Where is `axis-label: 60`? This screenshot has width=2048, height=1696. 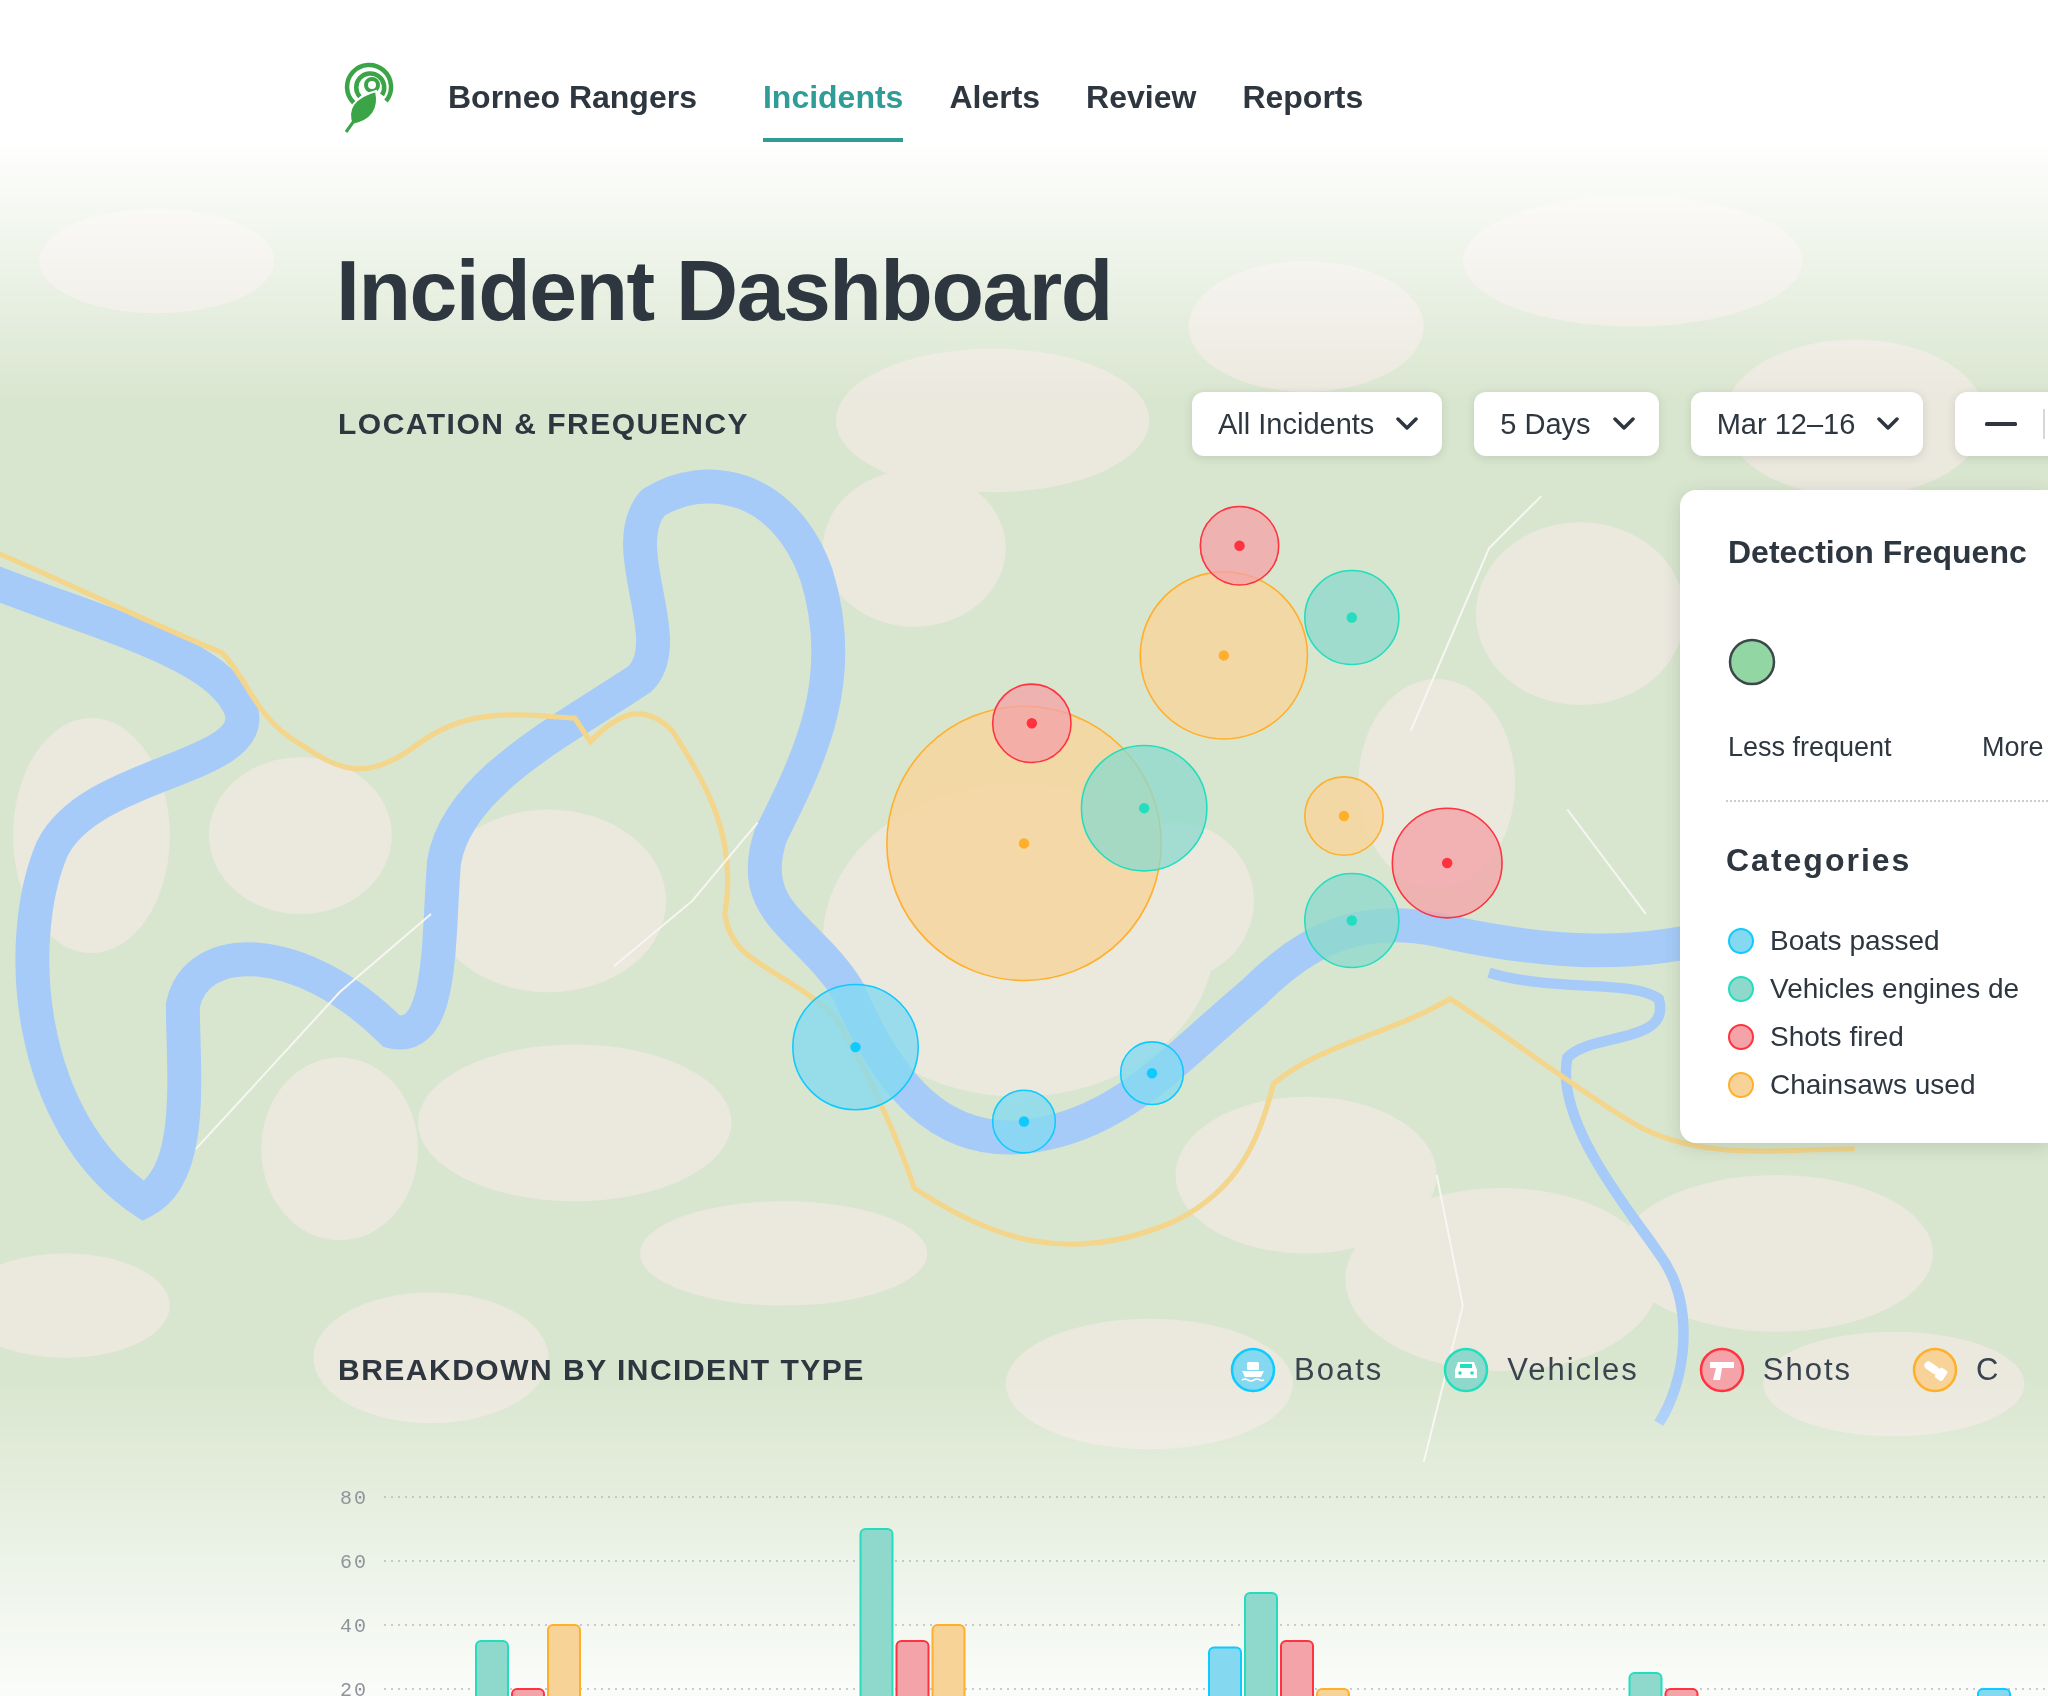 axis-label: 60 is located at coordinates (354, 1562).